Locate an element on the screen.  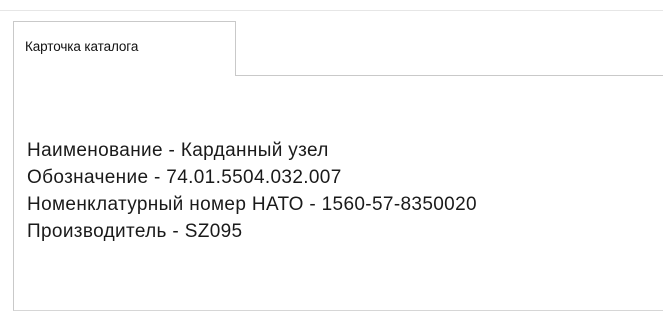
field-name: Наименование - Карданный узел is located at coordinates (178, 150).